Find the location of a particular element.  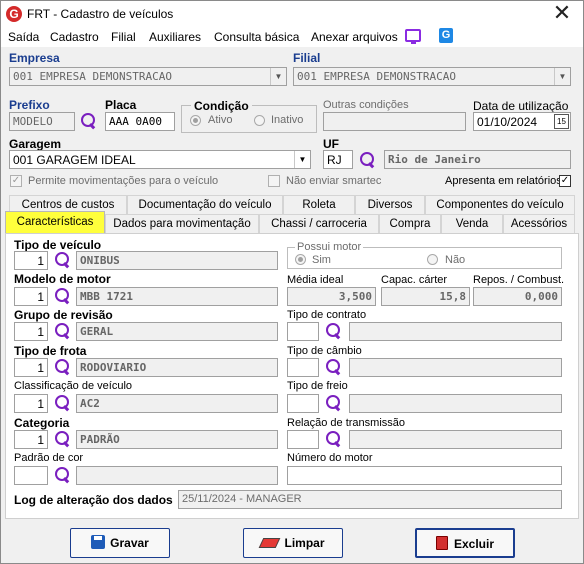

tab-dados-movimentacao: Dados para movimentação is located at coordinates (182, 223).